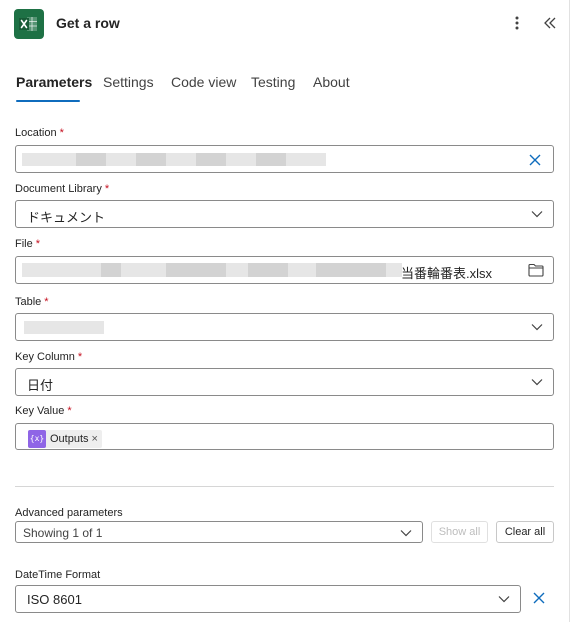 The width and height of the screenshot is (570, 622). I want to click on double-chevron-left-icon, so click(550, 23).